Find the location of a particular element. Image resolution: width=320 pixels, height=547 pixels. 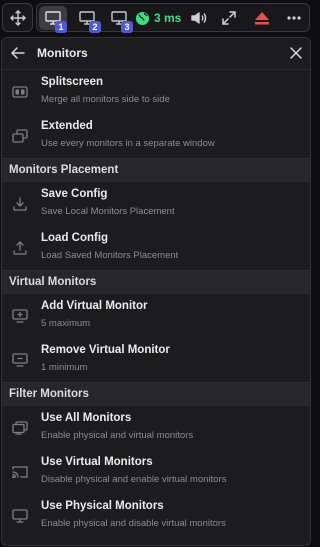

item-title: Extended is located at coordinates (67, 126).